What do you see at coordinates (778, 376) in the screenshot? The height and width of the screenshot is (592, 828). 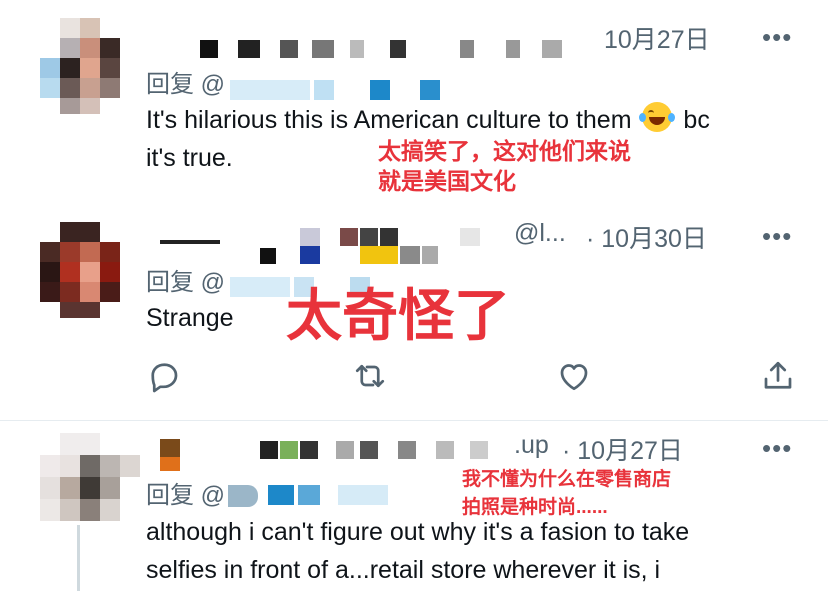 I see `share-icon` at bounding box center [778, 376].